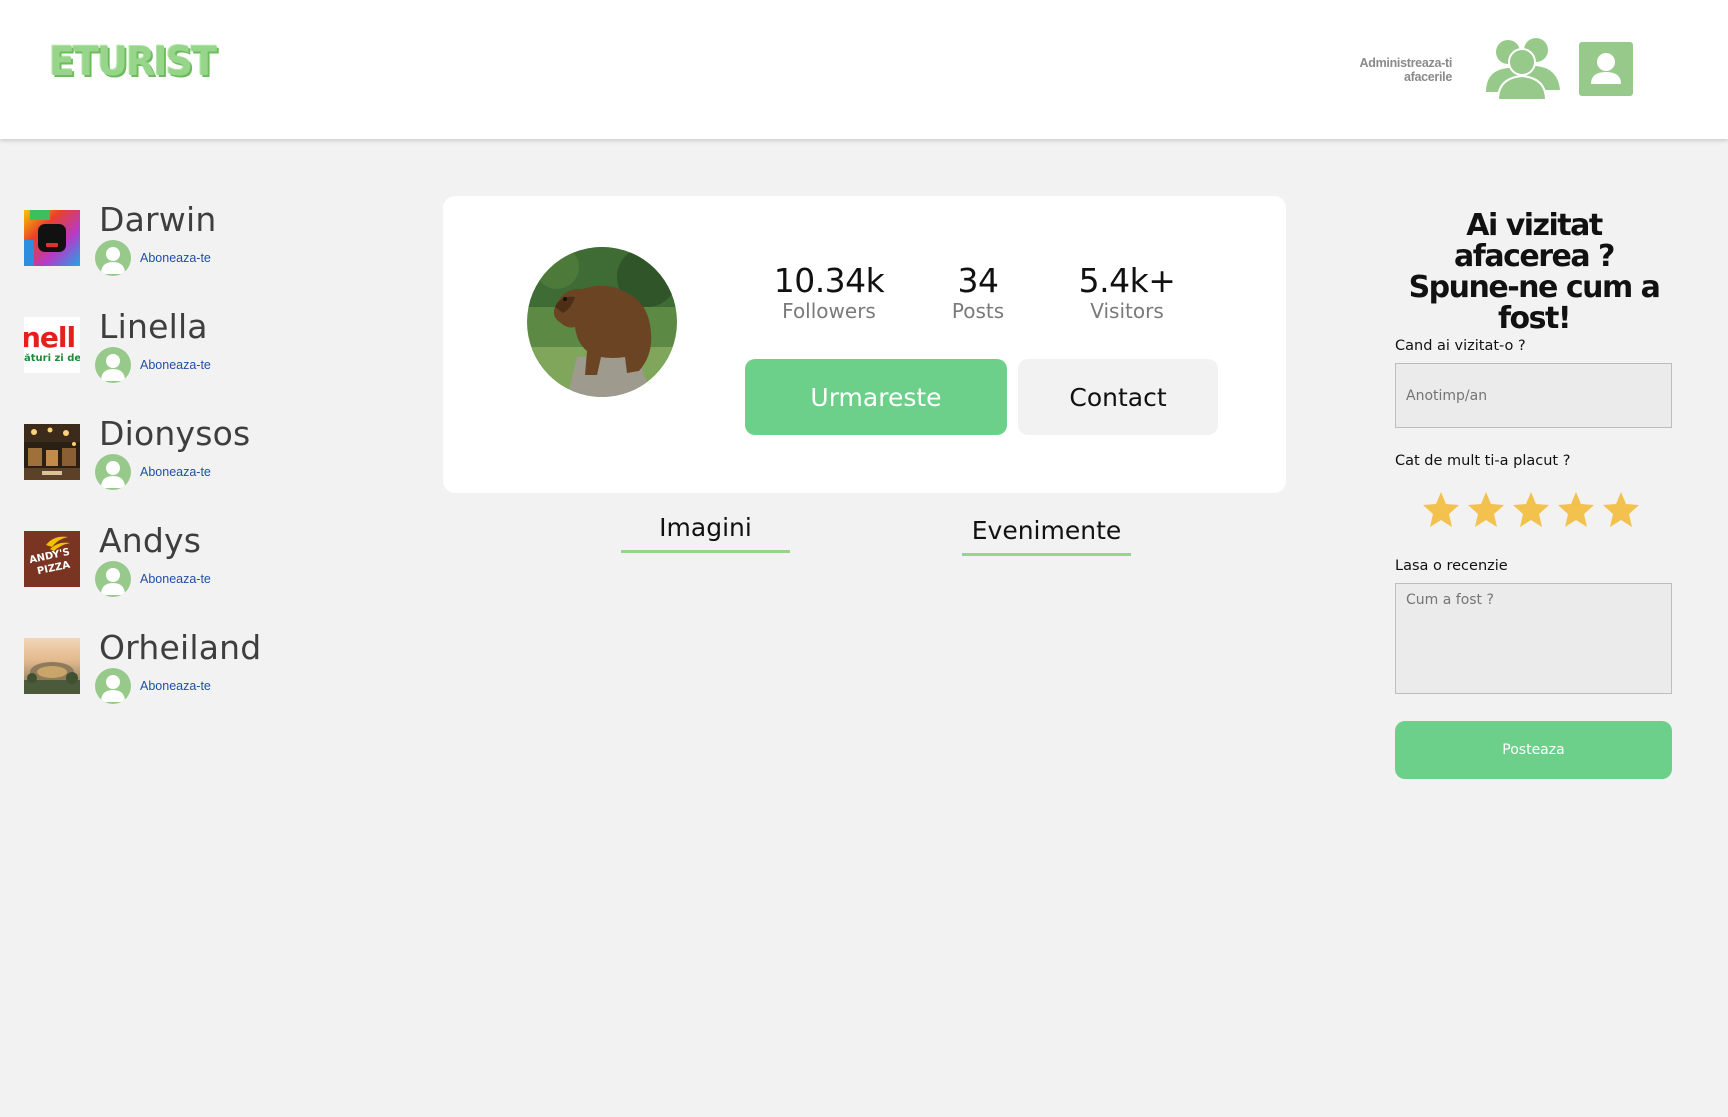 The height and width of the screenshot is (1117, 1728). What do you see at coordinates (52, 666) in the screenshot?
I see `orheiland-photo` at bounding box center [52, 666].